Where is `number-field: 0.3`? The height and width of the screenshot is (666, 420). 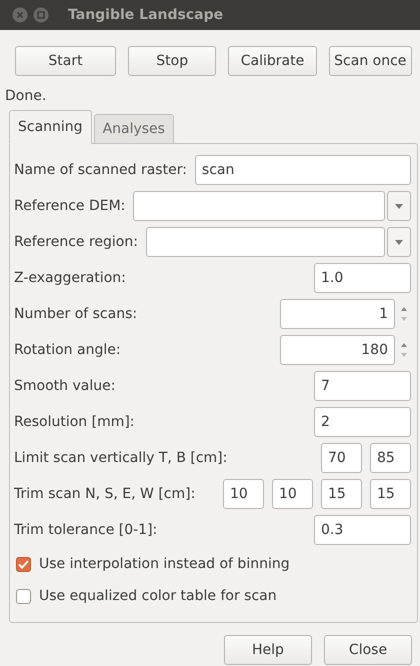 number-field: 0.3 is located at coordinates (362, 530).